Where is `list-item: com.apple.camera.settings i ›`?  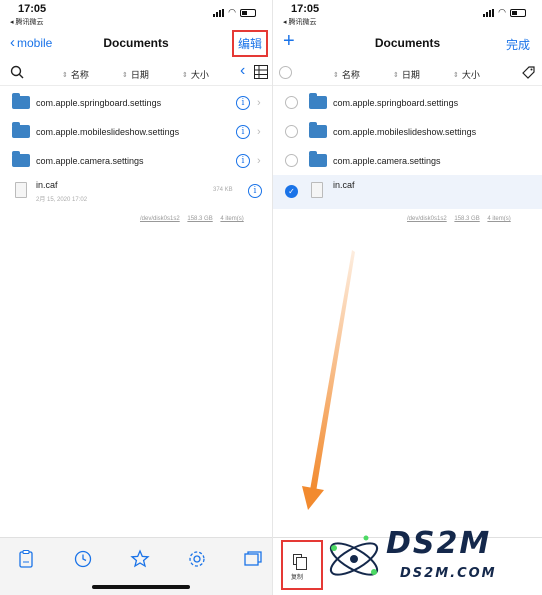
list-item: com.apple.camera.settings i › is located at coordinates (136, 160).